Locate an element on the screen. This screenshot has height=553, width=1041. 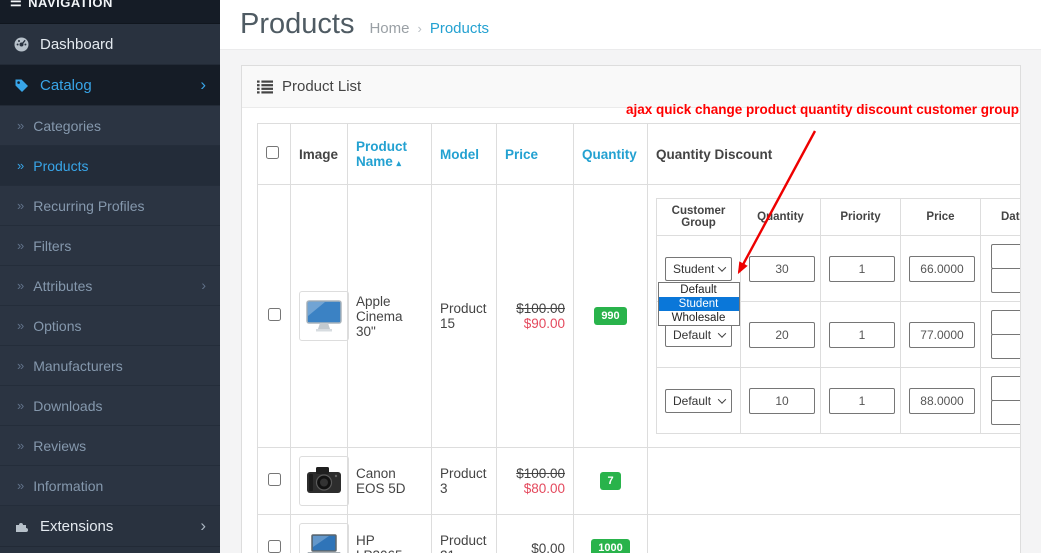
customer-group-select: Student is located at coordinates (698, 268).